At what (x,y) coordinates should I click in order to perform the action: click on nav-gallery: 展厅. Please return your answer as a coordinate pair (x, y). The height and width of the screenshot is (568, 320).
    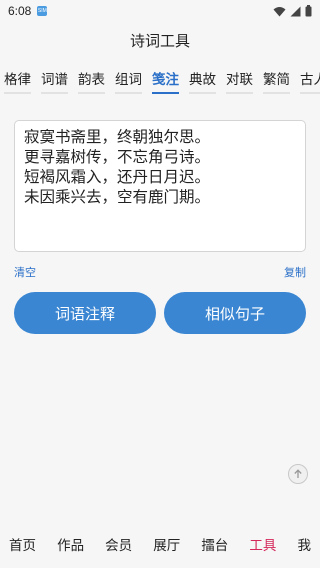
    Looking at the image, I should click on (166, 548).